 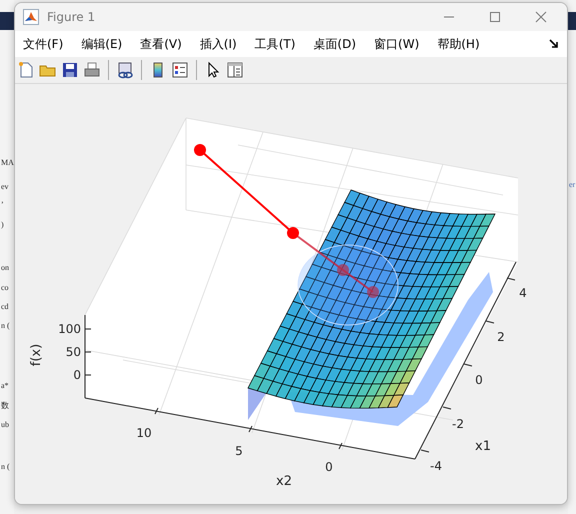 I want to click on tick-label: 2, so click(x=501, y=337).